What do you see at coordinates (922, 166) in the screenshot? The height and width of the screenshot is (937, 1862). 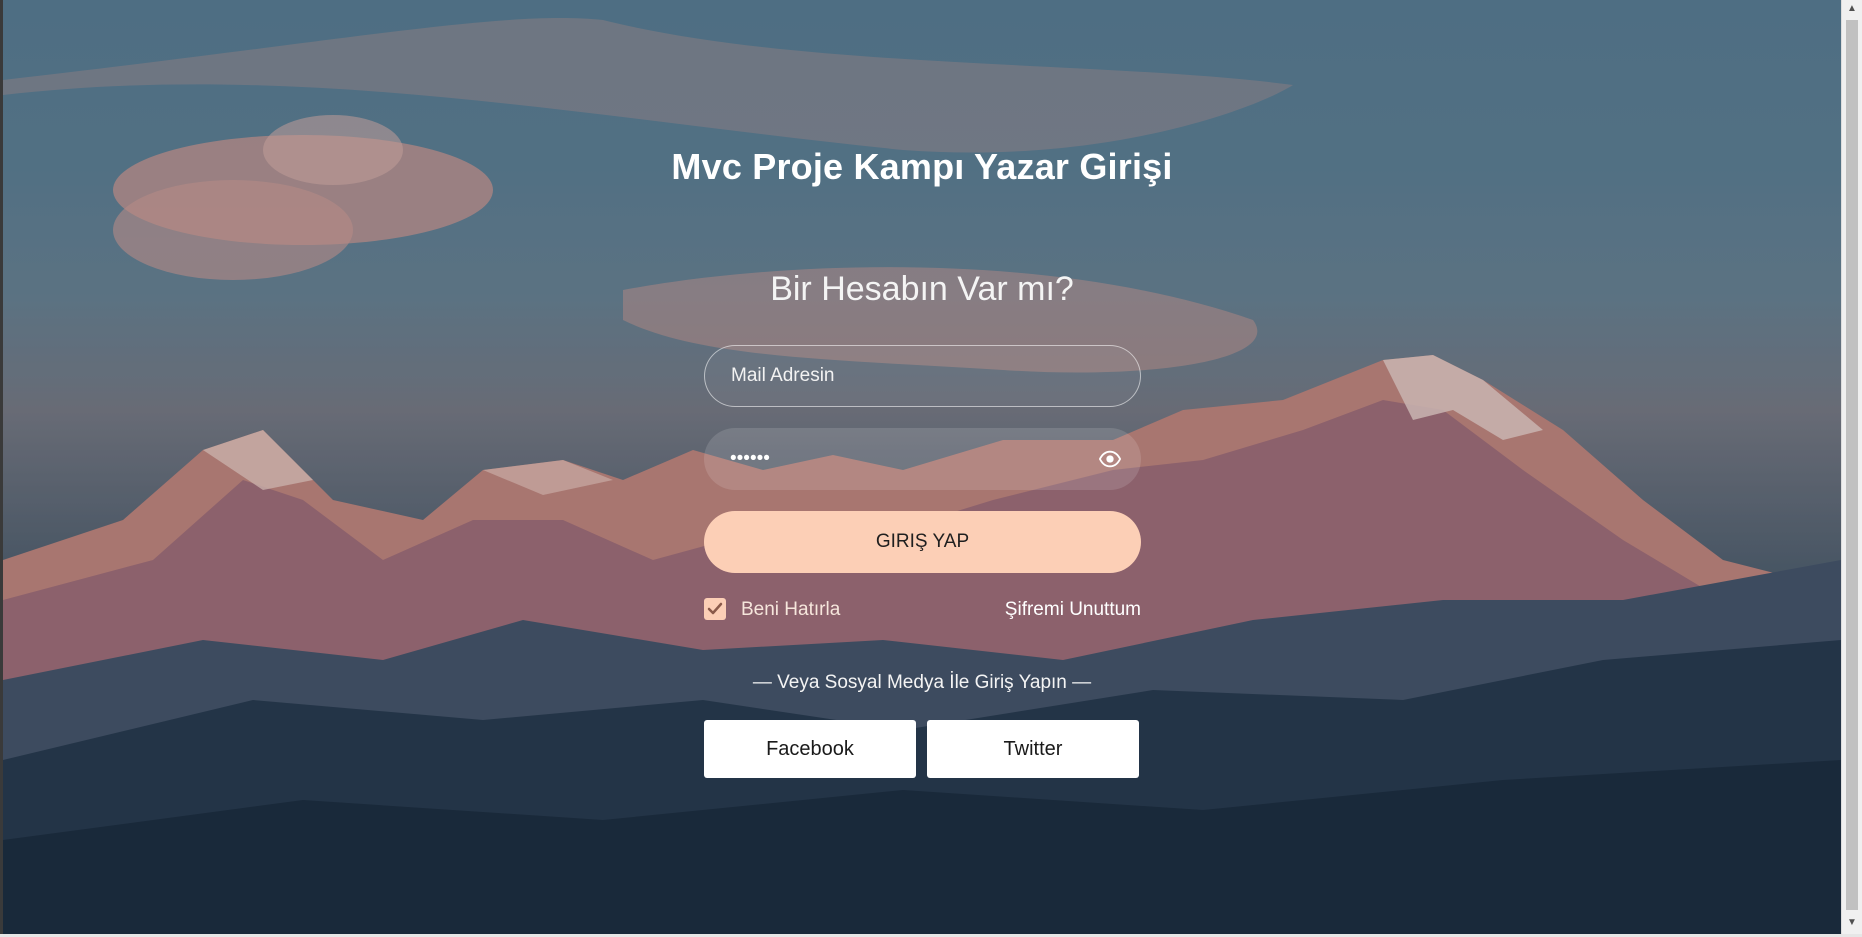 I see `page-title: Mvc Proje Kampı Yazar Girişi` at bounding box center [922, 166].